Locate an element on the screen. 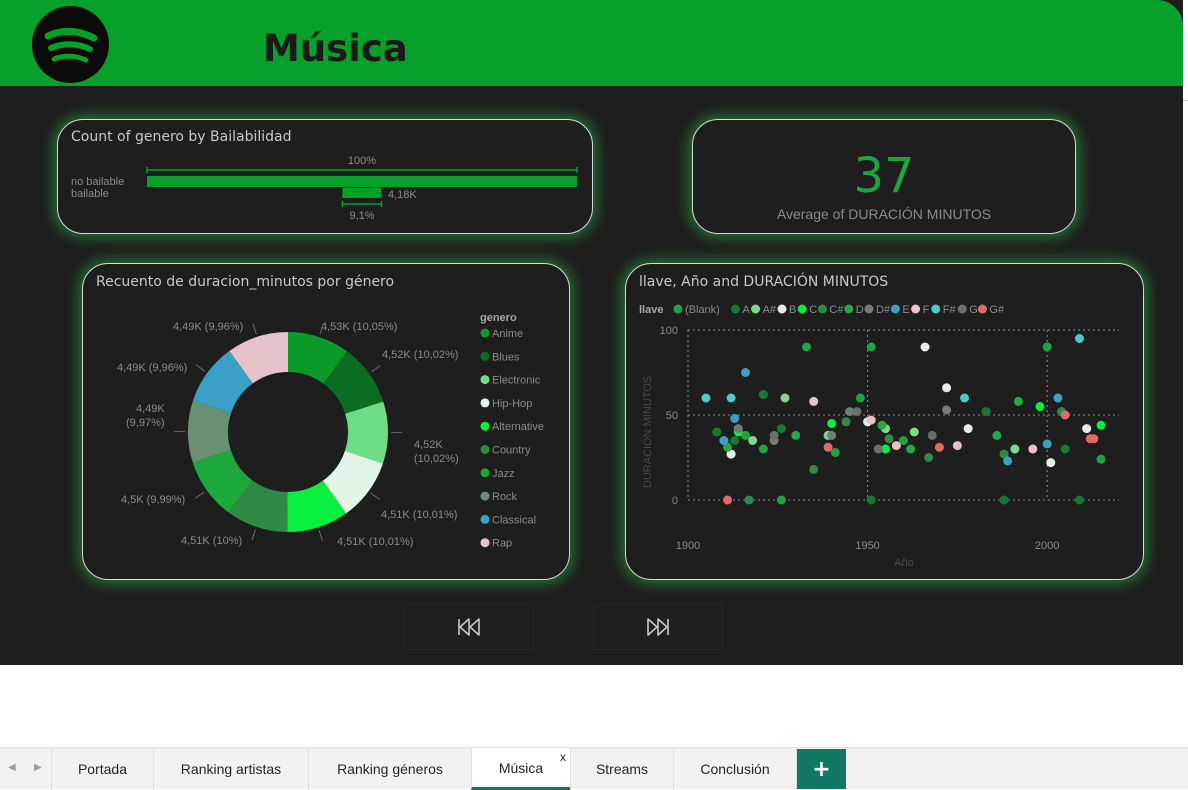 This screenshot has height=790, width=1188. slice-label: (9,97%) is located at coordinates (145, 423).